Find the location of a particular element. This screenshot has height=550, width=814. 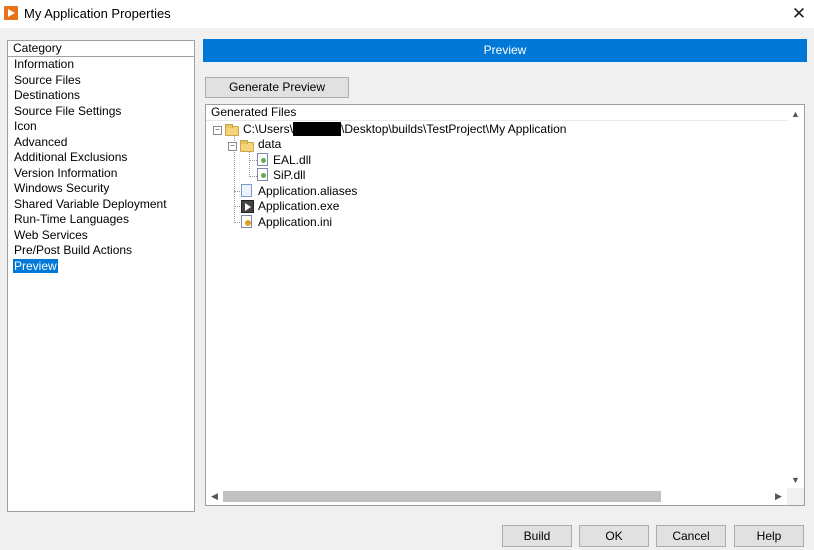

category-item-source-files: Source Files is located at coordinates (101, 81).